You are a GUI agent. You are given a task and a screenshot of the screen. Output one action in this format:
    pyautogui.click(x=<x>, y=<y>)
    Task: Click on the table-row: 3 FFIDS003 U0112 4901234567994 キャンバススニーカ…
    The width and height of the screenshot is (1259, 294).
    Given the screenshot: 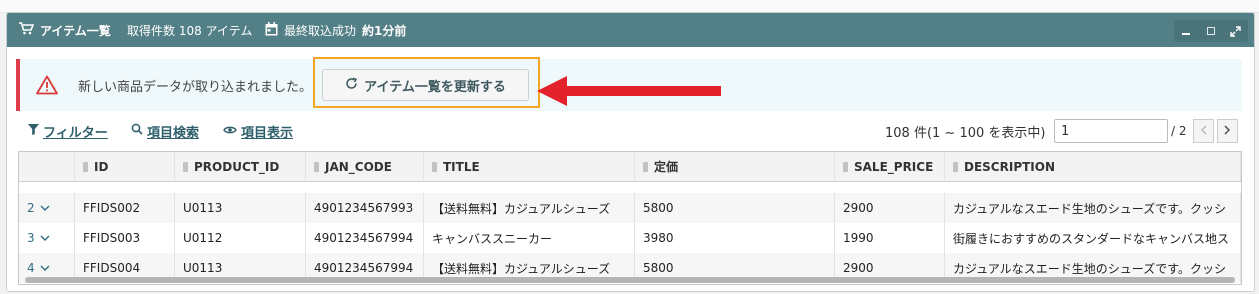 What is the action you would take?
    pyautogui.click(x=630, y=238)
    